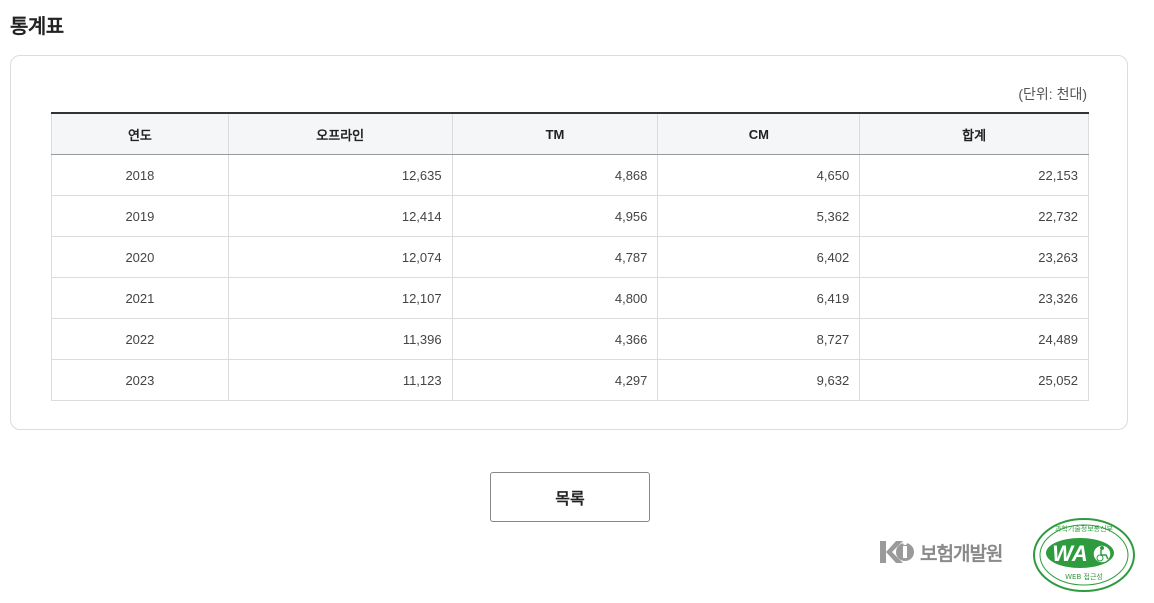 This screenshot has width=1154, height=603. What do you see at coordinates (140, 175) in the screenshot?
I see `cell-year: 2018` at bounding box center [140, 175].